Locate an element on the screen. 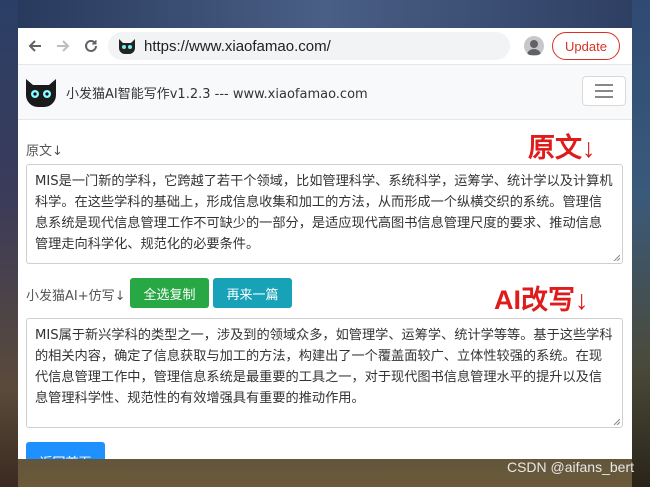 This screenshot has height=487, width=650. browser-toolbar: https://www.xiaofamao.com/ Update is located at coordinates (325, 46).